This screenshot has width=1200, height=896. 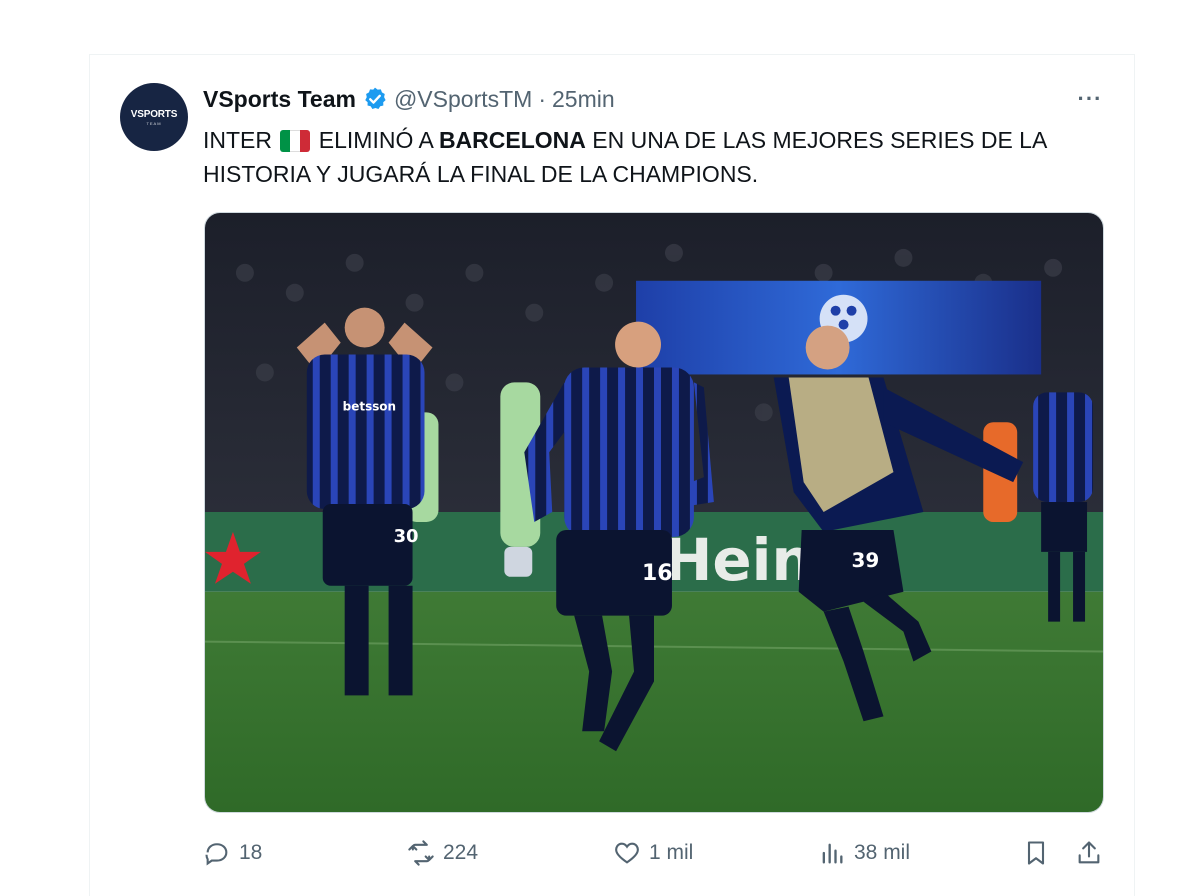 What do you see at coordinates (600, 853) in the screenshot?
I see `tweet-action-bar: 18 224 1 mil 38 mil` at bounding box center [600, 853].